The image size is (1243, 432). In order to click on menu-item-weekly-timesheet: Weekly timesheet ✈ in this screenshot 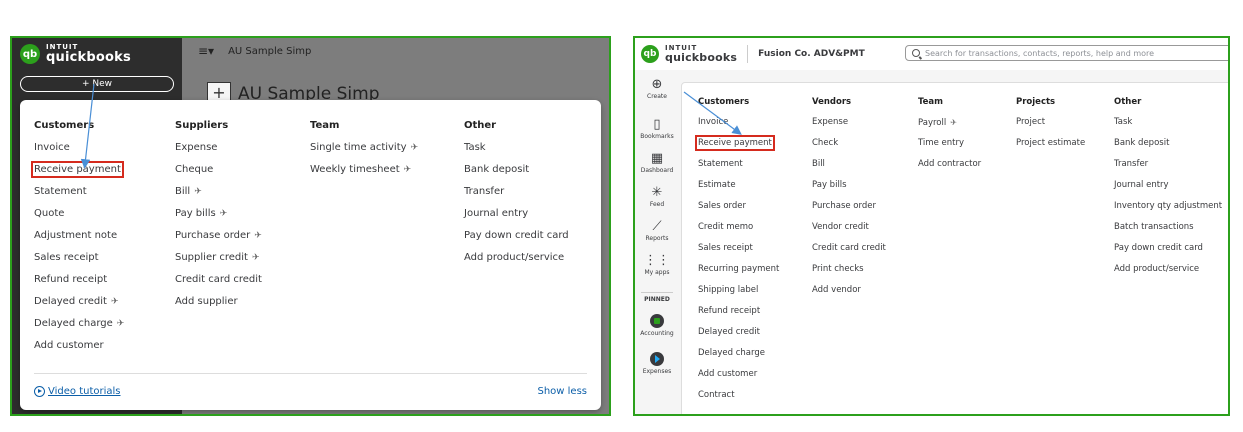, I will do `click(364, 169)`.